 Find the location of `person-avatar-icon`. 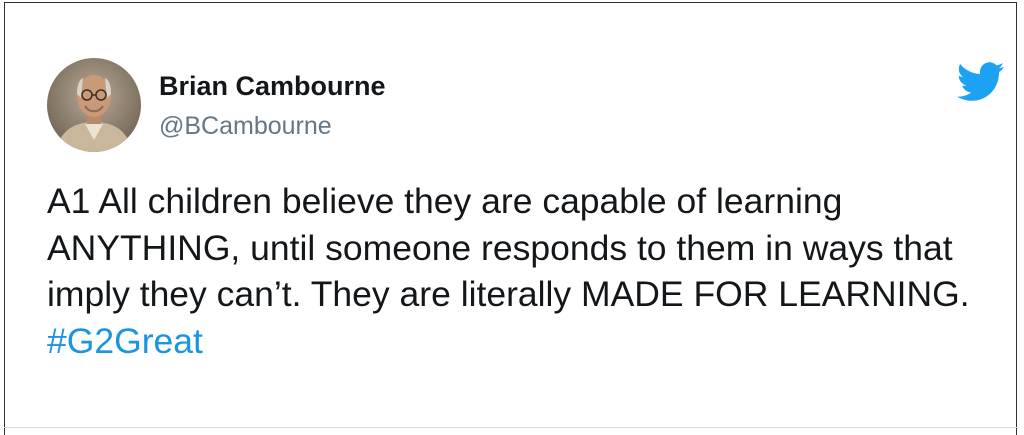

person-avatar-icon is located at coordinates (94, 105).